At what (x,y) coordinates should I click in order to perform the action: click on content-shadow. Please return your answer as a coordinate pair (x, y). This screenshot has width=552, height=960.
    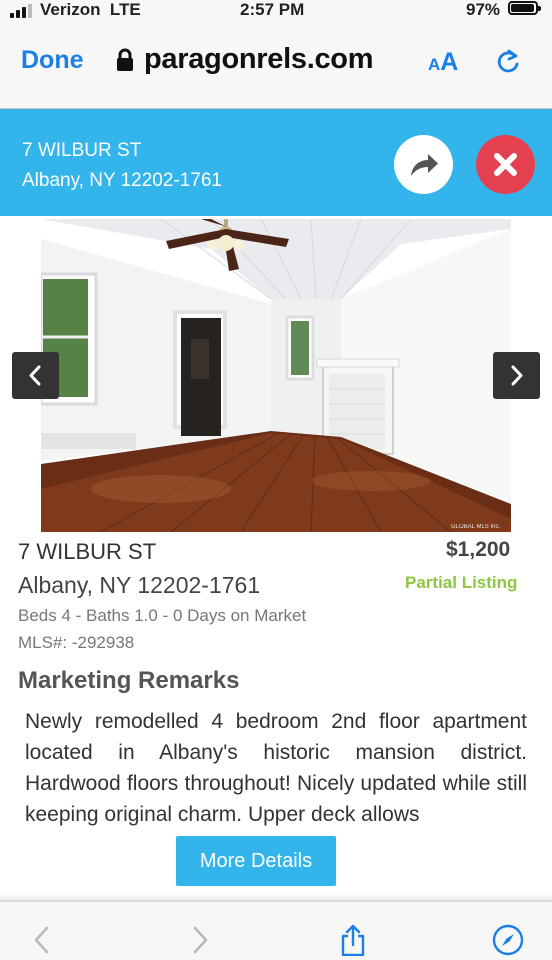
    Looking at the image, I should click on (276, 896).